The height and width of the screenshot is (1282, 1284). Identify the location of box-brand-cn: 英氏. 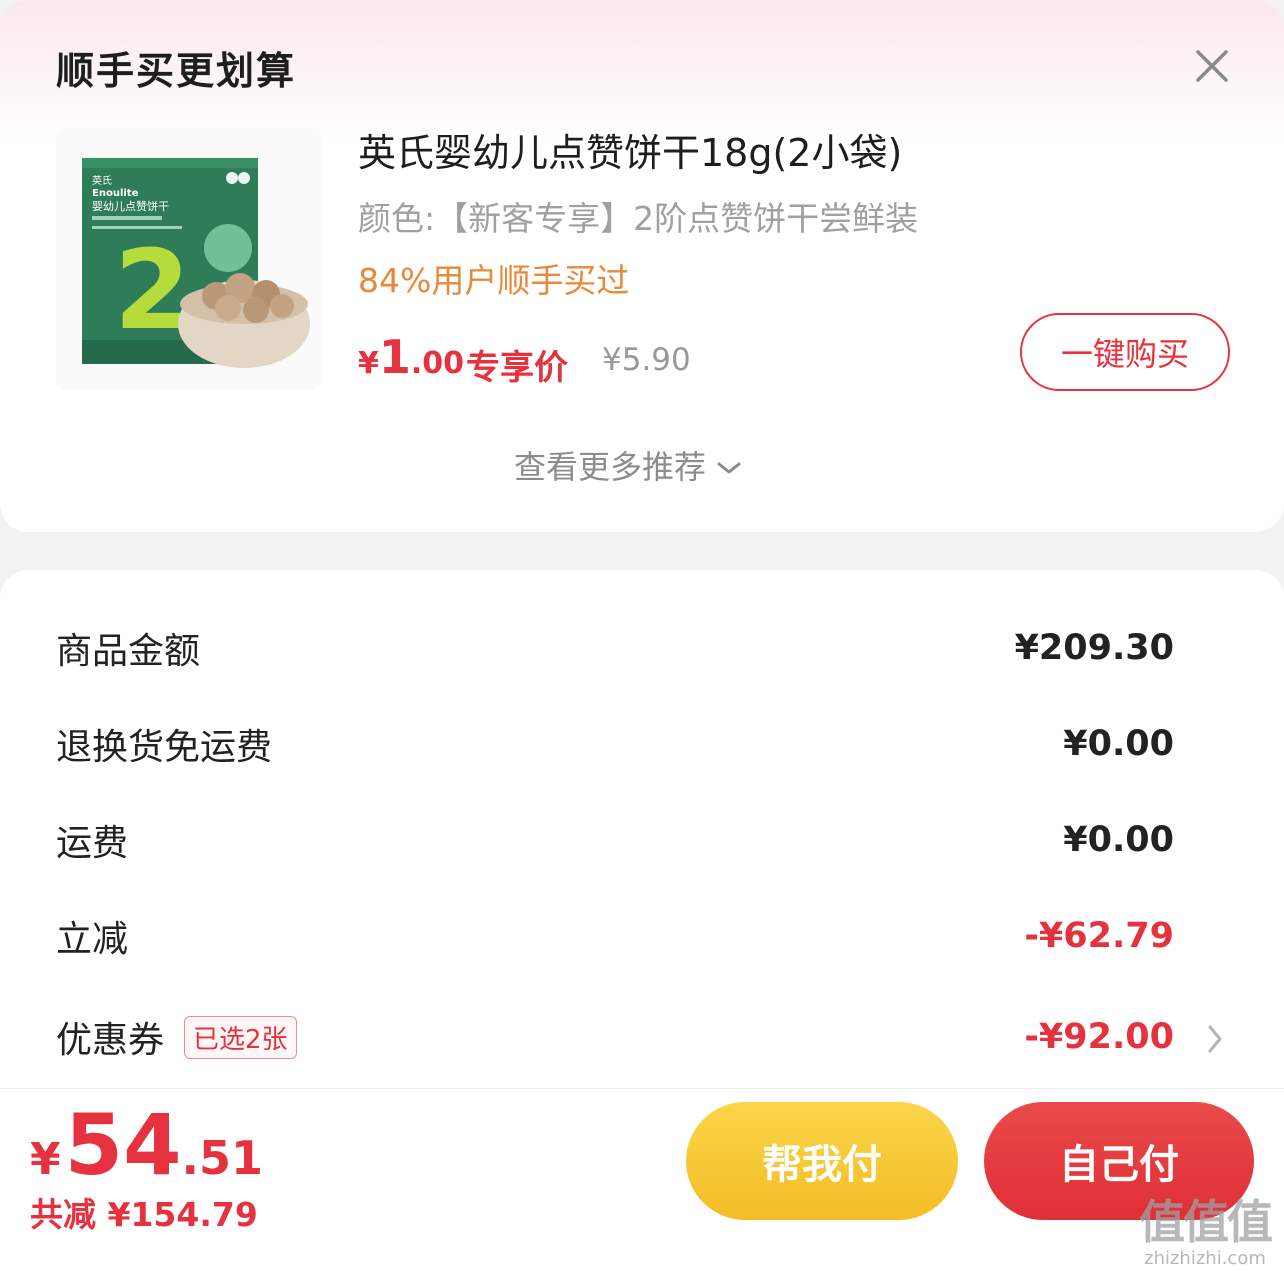
(102, 180).